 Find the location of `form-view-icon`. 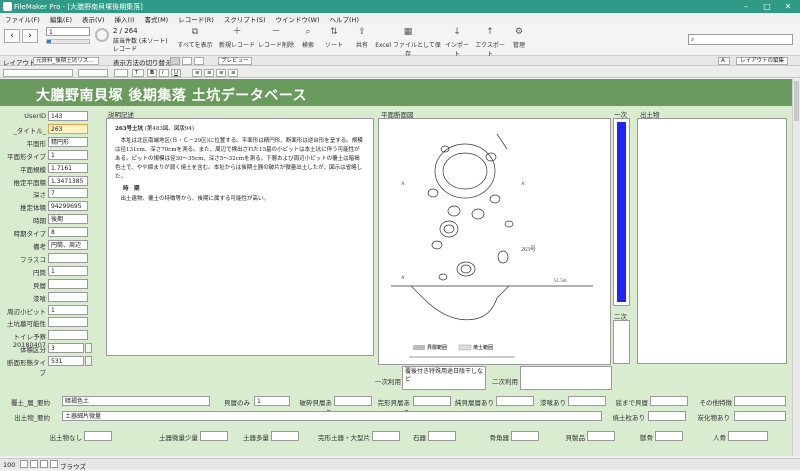

form-view-icon is located at coordinates (175, 61).